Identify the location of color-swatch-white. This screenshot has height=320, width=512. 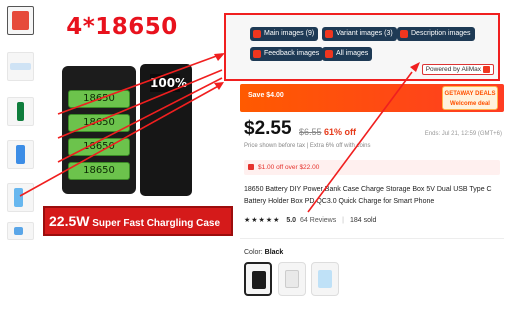
(292, 279).